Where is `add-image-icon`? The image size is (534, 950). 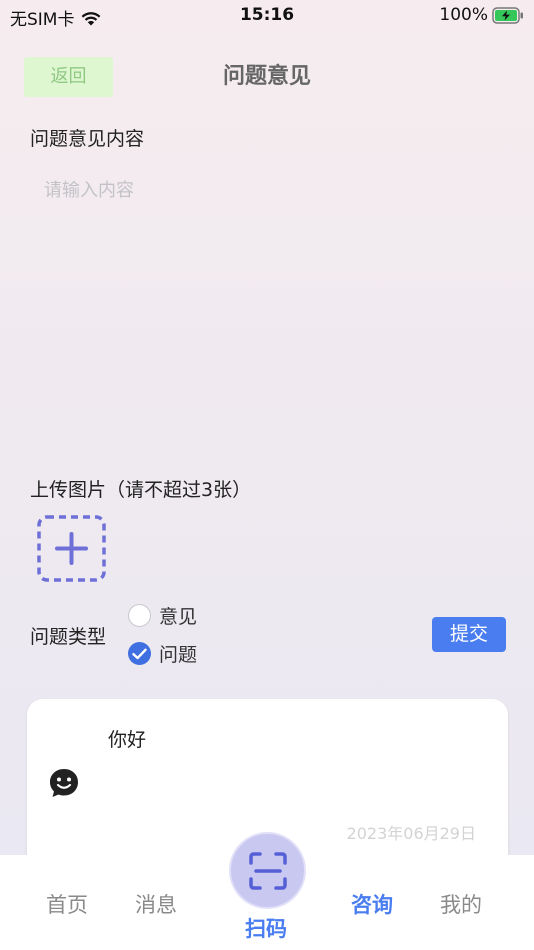 add-image-icon is located at coordinates (71, 548).